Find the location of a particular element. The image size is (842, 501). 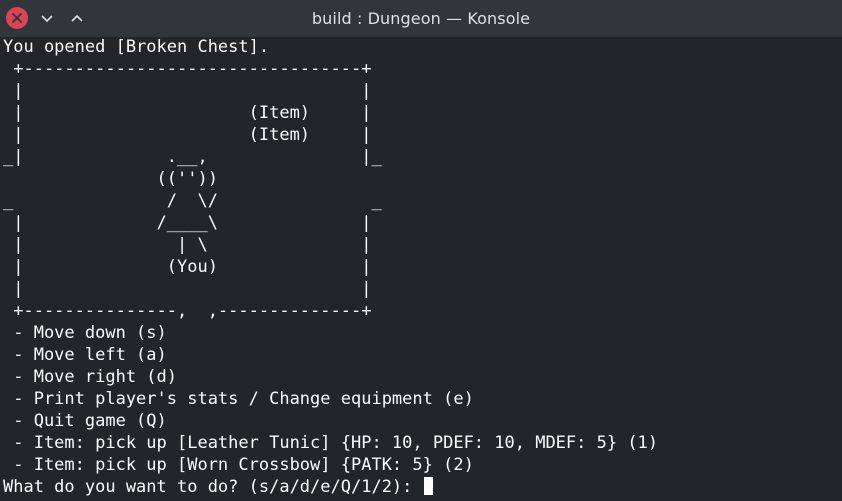

window-title: build : Dungeon — Konsole is located at coordinates (421, 18).